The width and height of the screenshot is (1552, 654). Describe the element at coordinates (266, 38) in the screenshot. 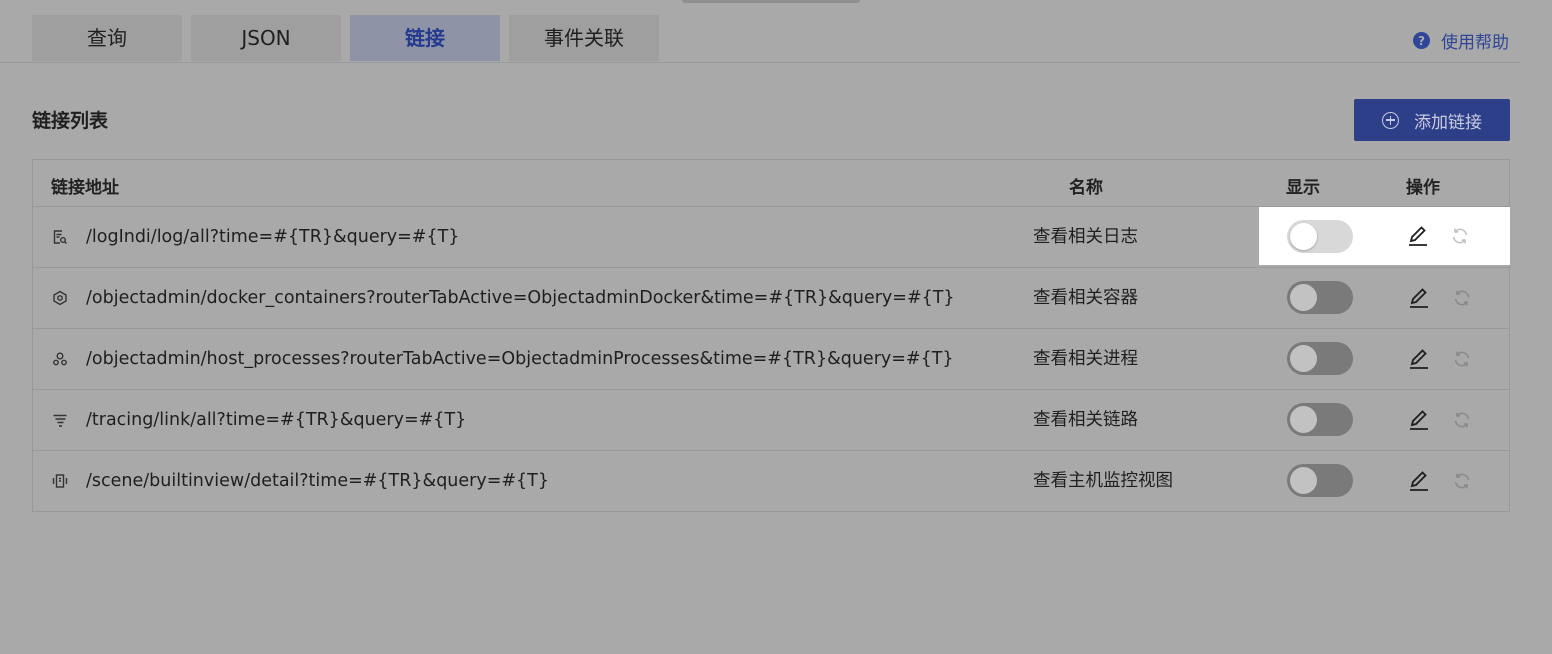

I see `tab-json: JSON` at that location.